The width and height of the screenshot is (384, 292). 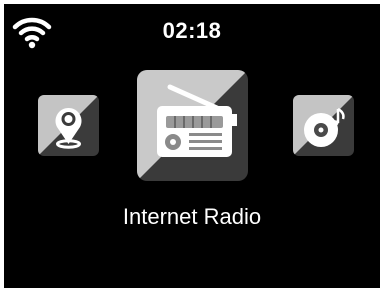 I want to click on menu-item-internet-radio, so click(x=192, y=125).